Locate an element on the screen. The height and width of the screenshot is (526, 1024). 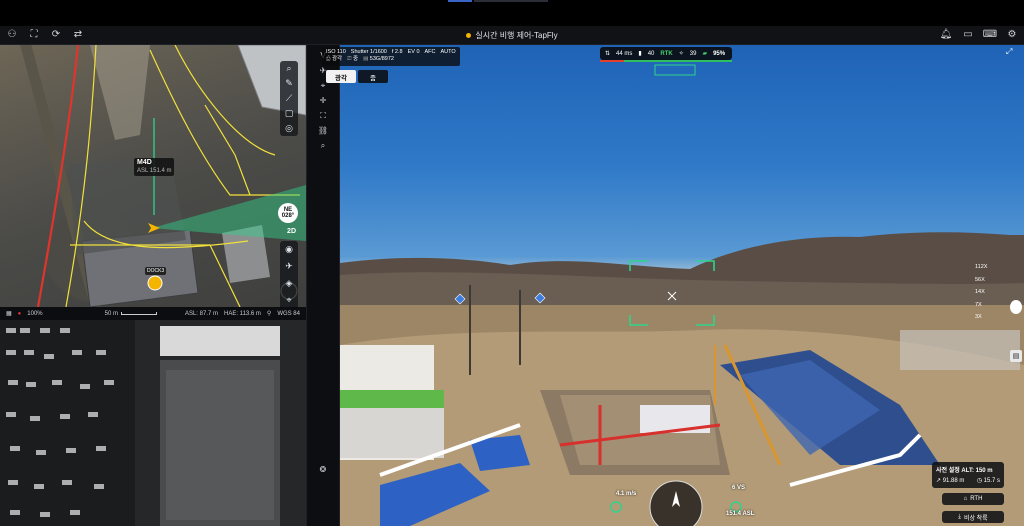
network-icon: ⚇ is located at coordinates (12, 35).